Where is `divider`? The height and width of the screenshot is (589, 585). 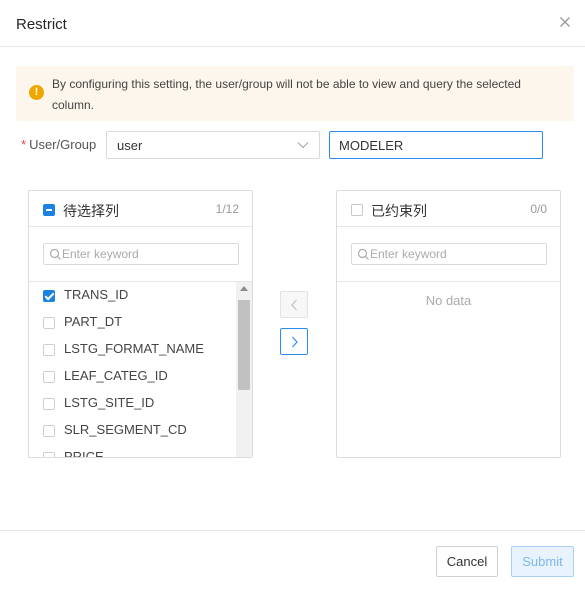
divider is located at coordinates (448, 281).